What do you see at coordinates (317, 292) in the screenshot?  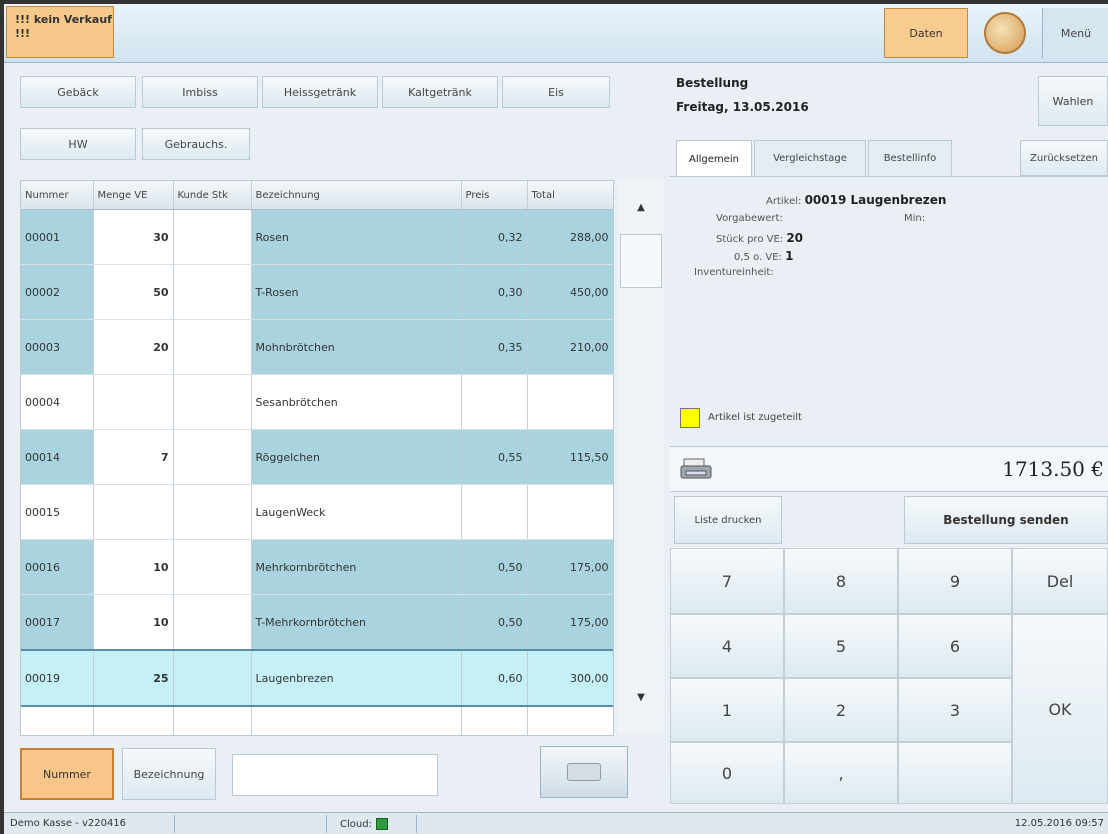 I see `table-row: 00002 50 T-Rosen 0,30 450,00` at bounding box center [317, 292].